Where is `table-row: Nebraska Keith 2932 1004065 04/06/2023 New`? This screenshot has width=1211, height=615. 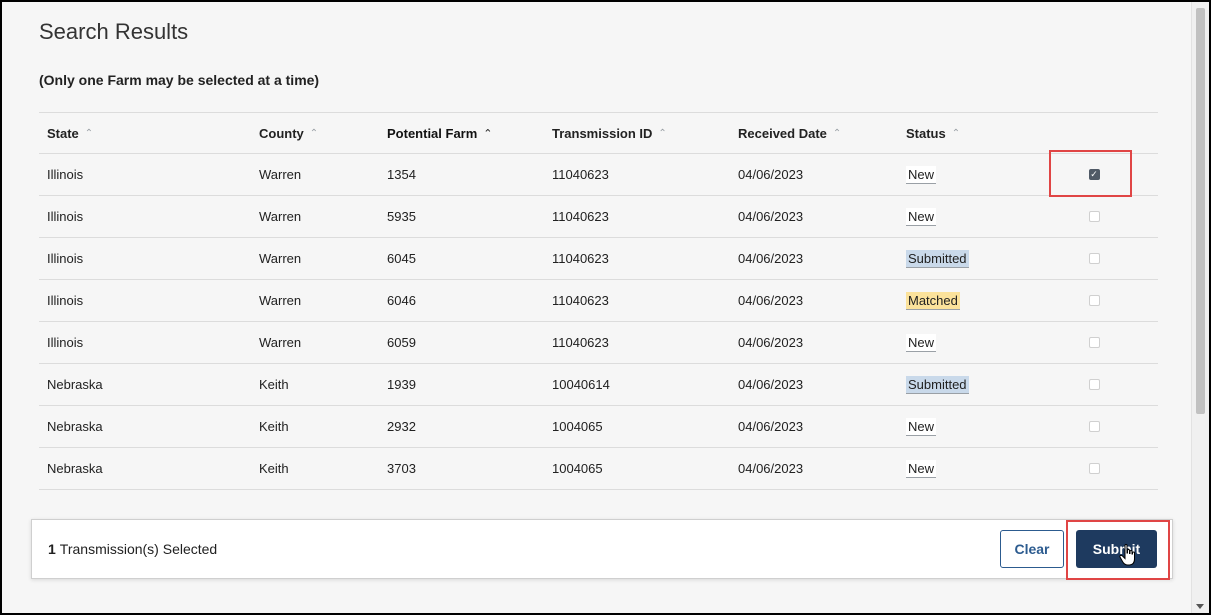
table-row: Nebraska Keith 2932 1004065 04/06/2023 New is located at coordinates (598, 427).